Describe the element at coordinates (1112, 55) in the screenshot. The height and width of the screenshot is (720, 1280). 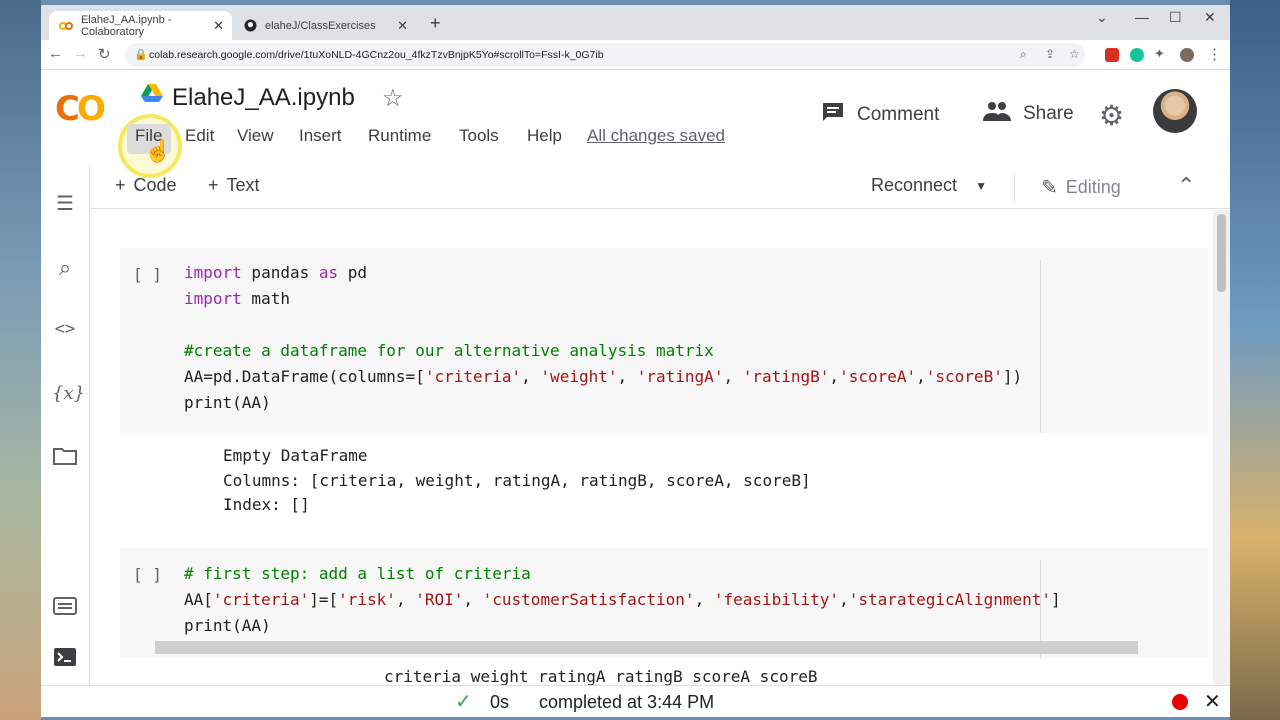
I see `extension-icon` at that location.